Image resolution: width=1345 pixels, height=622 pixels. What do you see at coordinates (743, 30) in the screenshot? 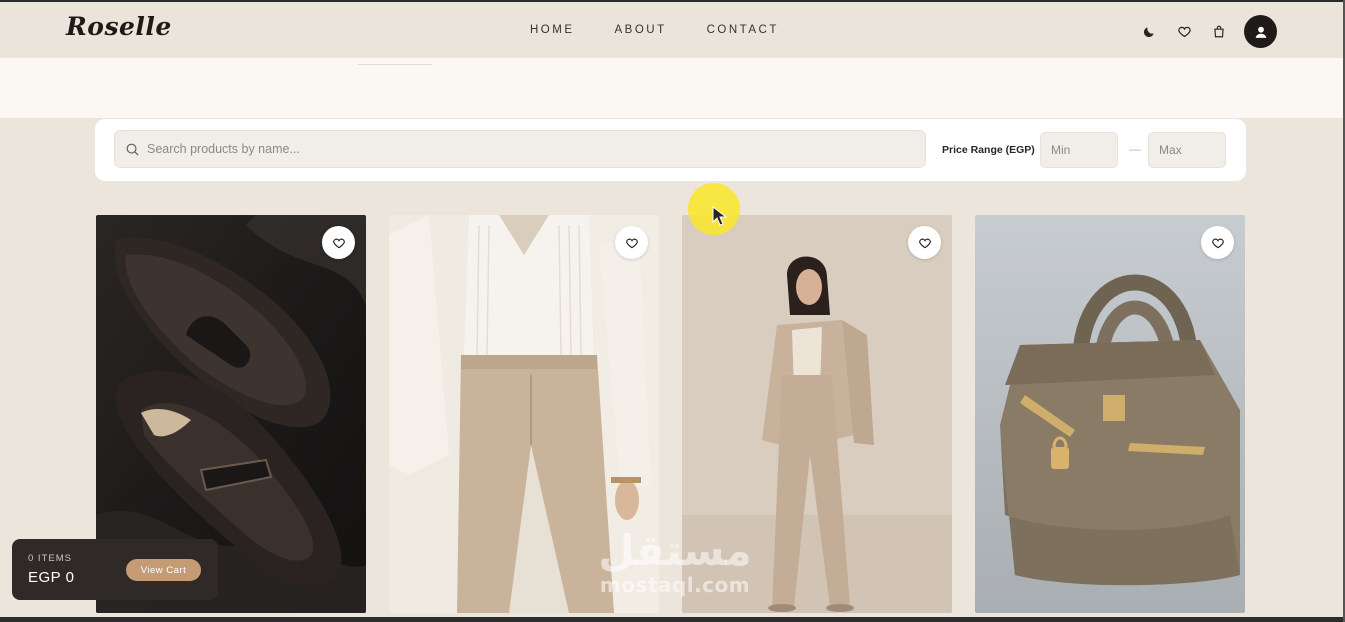
I see `nav-contact-link: CONTACT` at bounding box center [743, 30].